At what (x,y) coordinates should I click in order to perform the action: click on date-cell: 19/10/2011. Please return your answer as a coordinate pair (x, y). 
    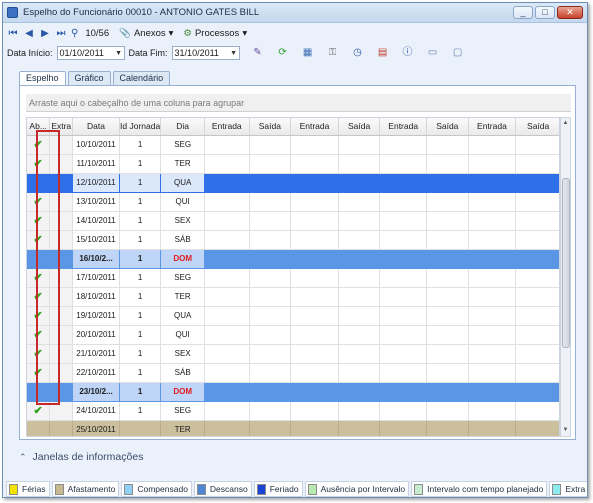
    Looking at the image, I should click on (96, 316).